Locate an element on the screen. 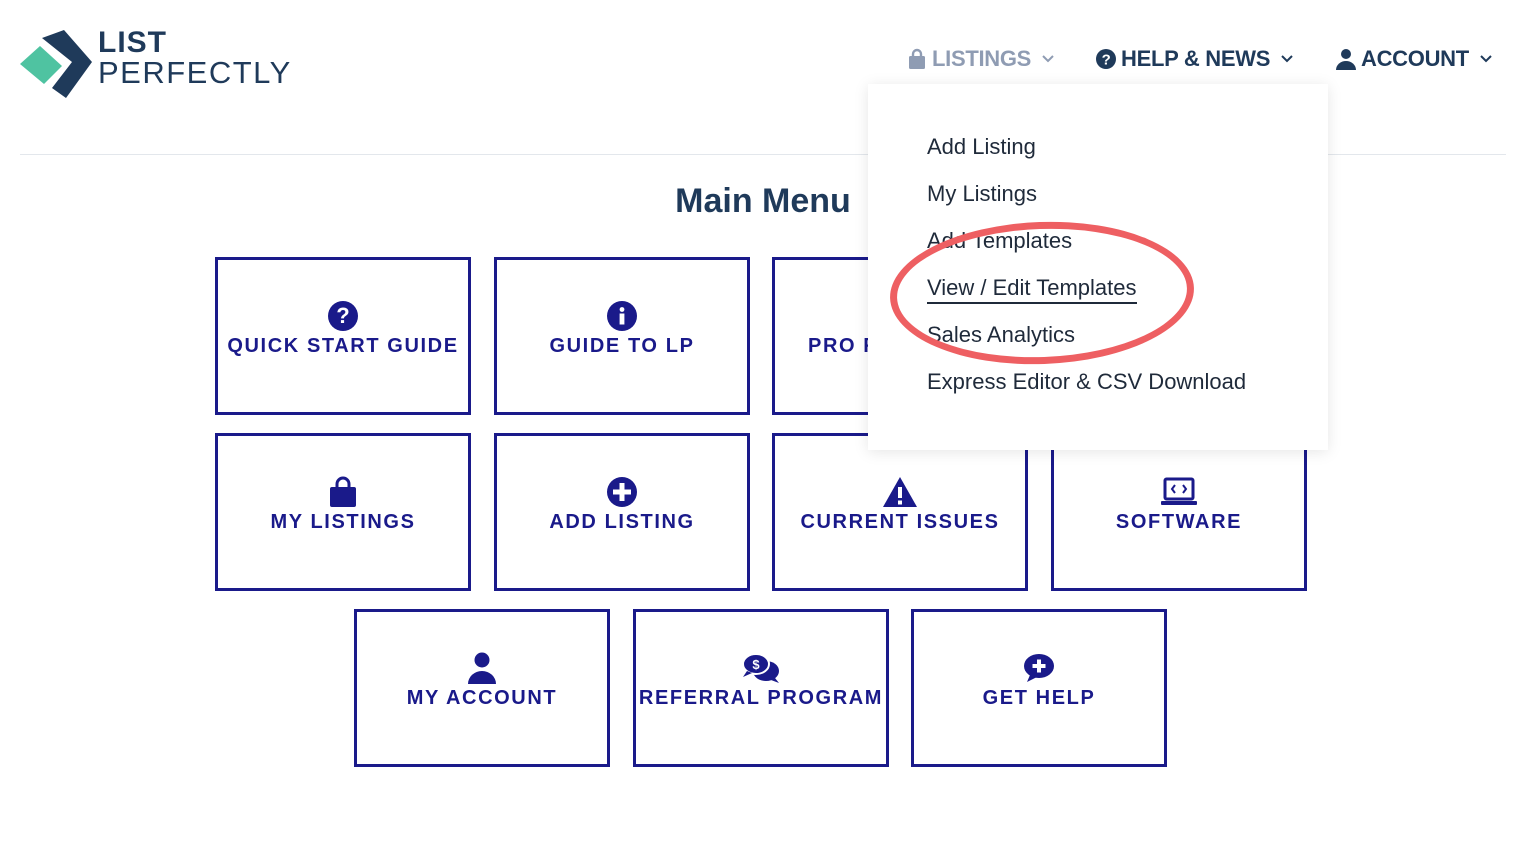  chat-plus-icon is located at coordinates (1039, 668).